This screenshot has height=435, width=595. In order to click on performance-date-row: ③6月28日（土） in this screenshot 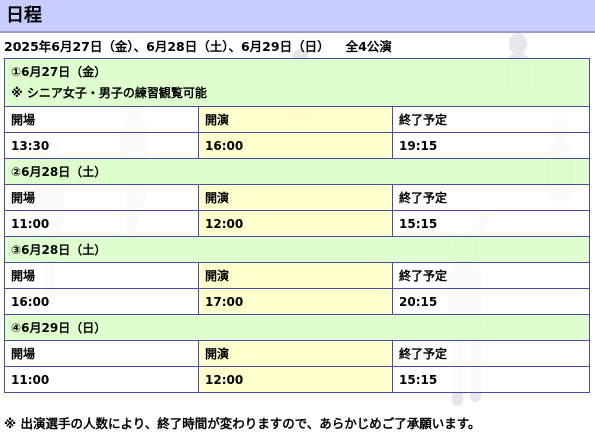, I will do `click(297, 249)`.